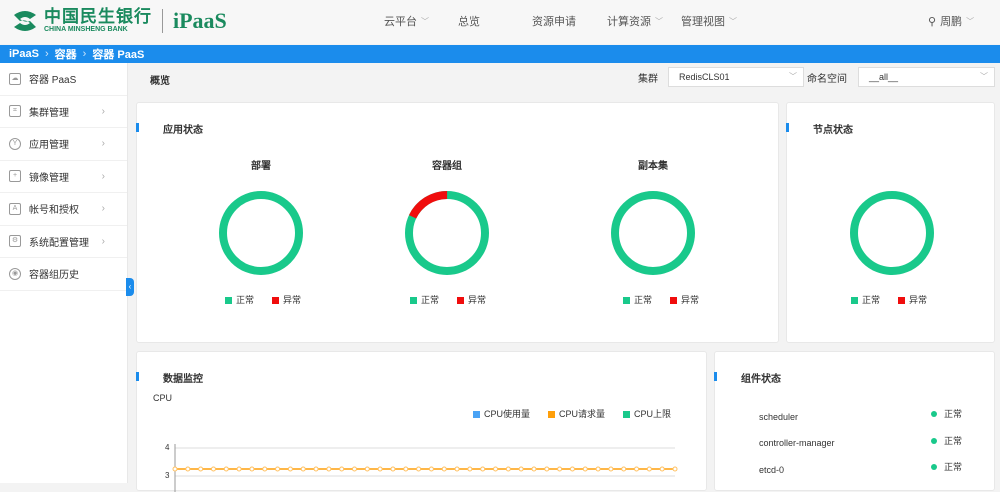 Image resolution: width=1000 pixels, height=492 pixels. Describe the element at coordinates (425, 468) in the screenshot. I see `cpu-chart` at that location.